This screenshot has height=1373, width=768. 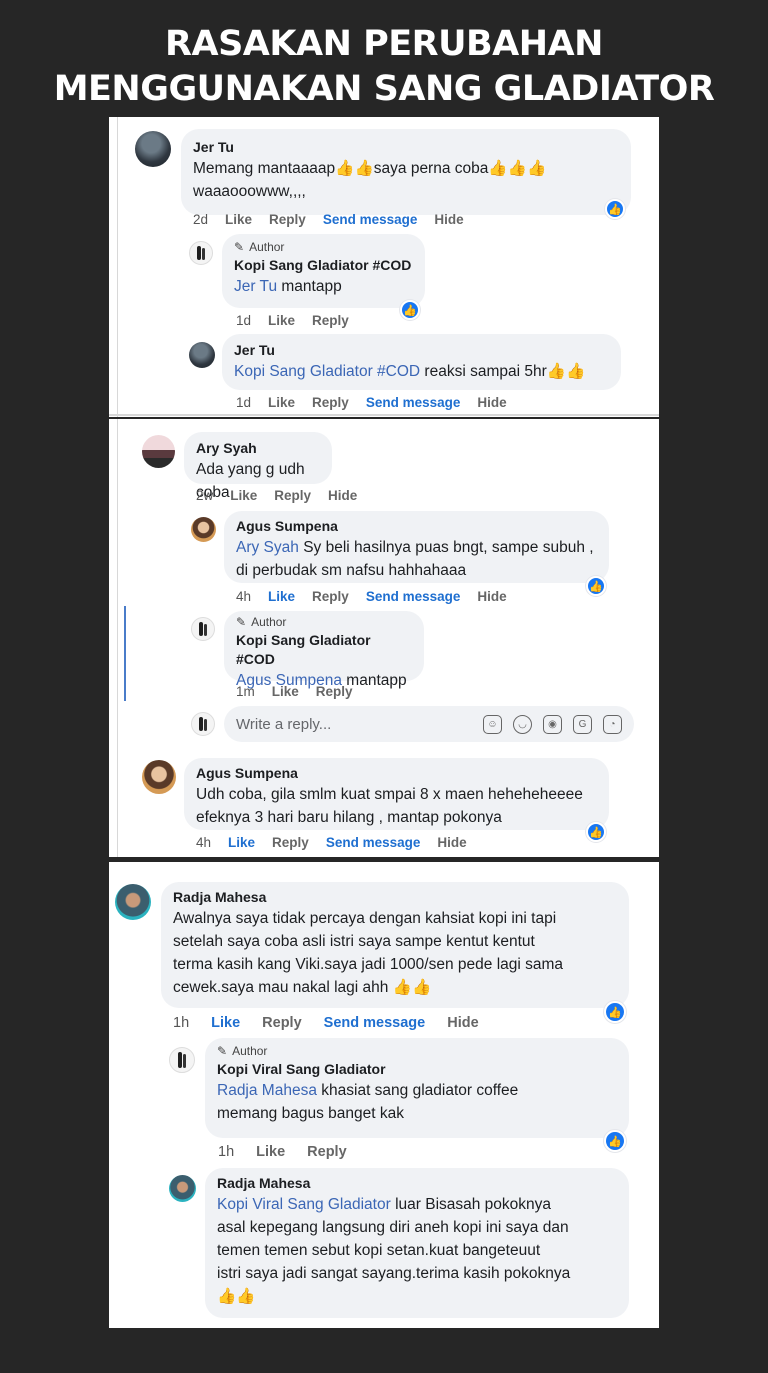 What do you see at coordinates (417, 1183) in the screenshot?
I see `replier-name: Radja Mahesa` at bounding box center [417, 1183].